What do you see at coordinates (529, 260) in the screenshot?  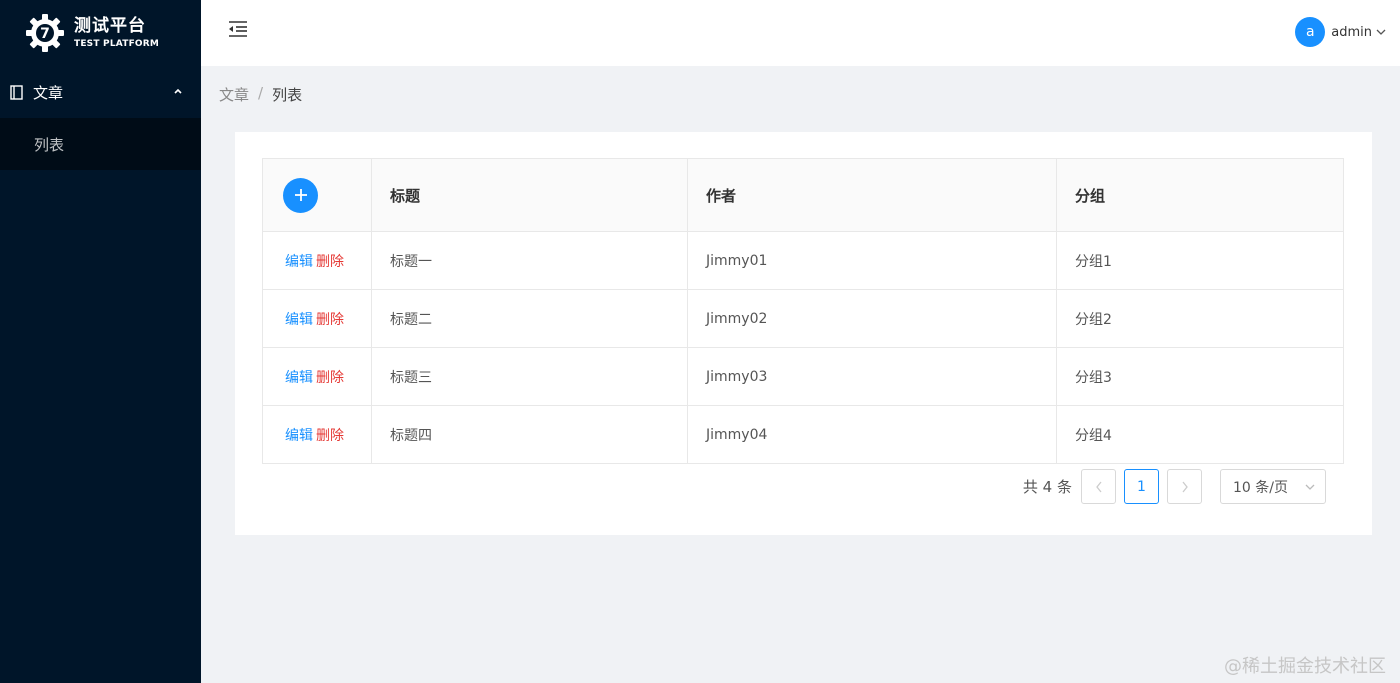 I see `cell-title: 标题一` at bounding box center [529, 260].